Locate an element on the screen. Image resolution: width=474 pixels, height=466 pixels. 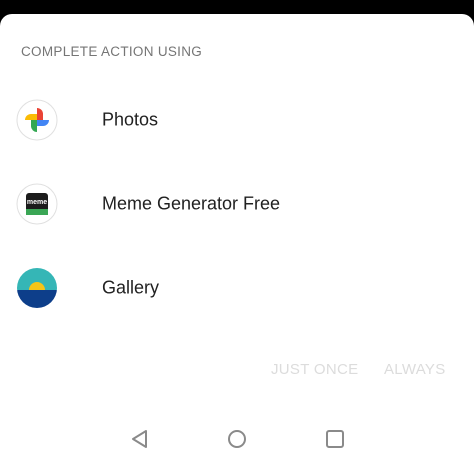
app-option-meme-generator: meme Meme Generator Free is located at coordinates (237, 204).